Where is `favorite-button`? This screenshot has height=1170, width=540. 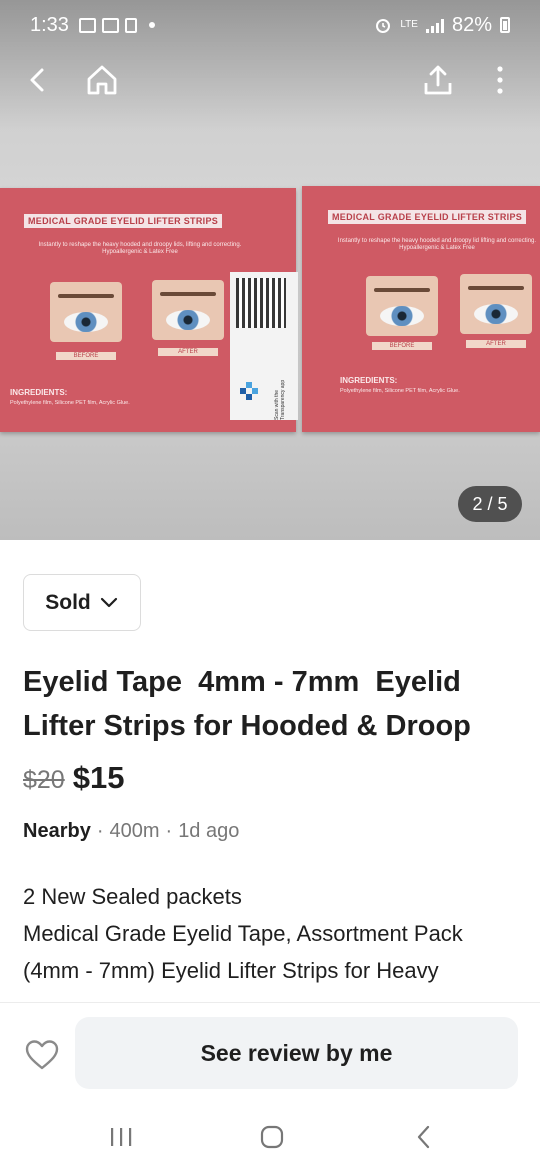 favorite-button is located at coordinates (42, 1055).